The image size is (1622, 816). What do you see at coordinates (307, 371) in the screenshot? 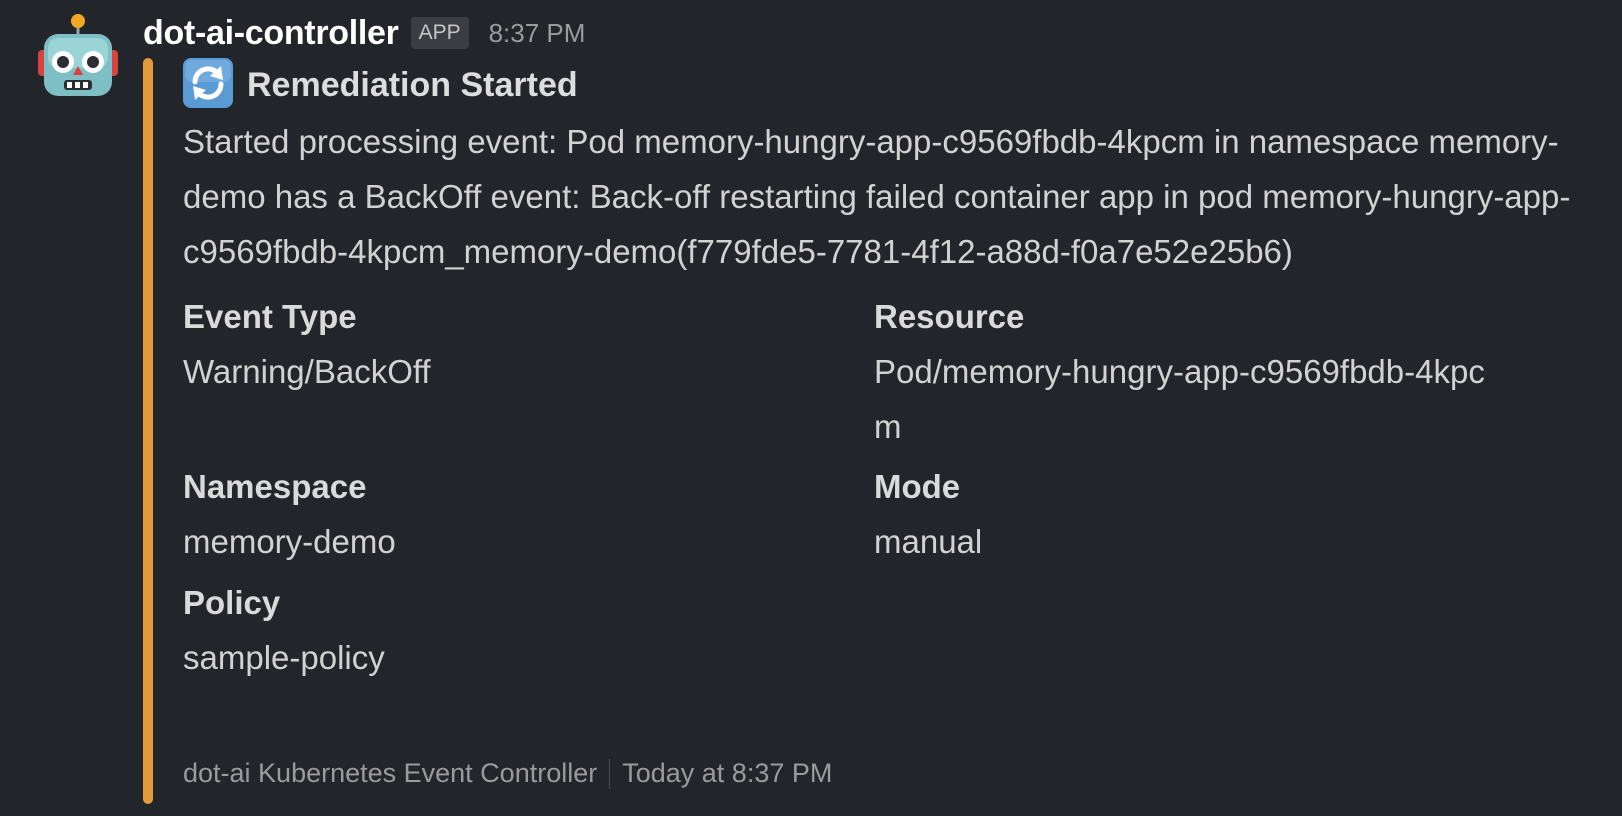
I see `field-value: Warning/BackOff` at bounding box center [307, 371].